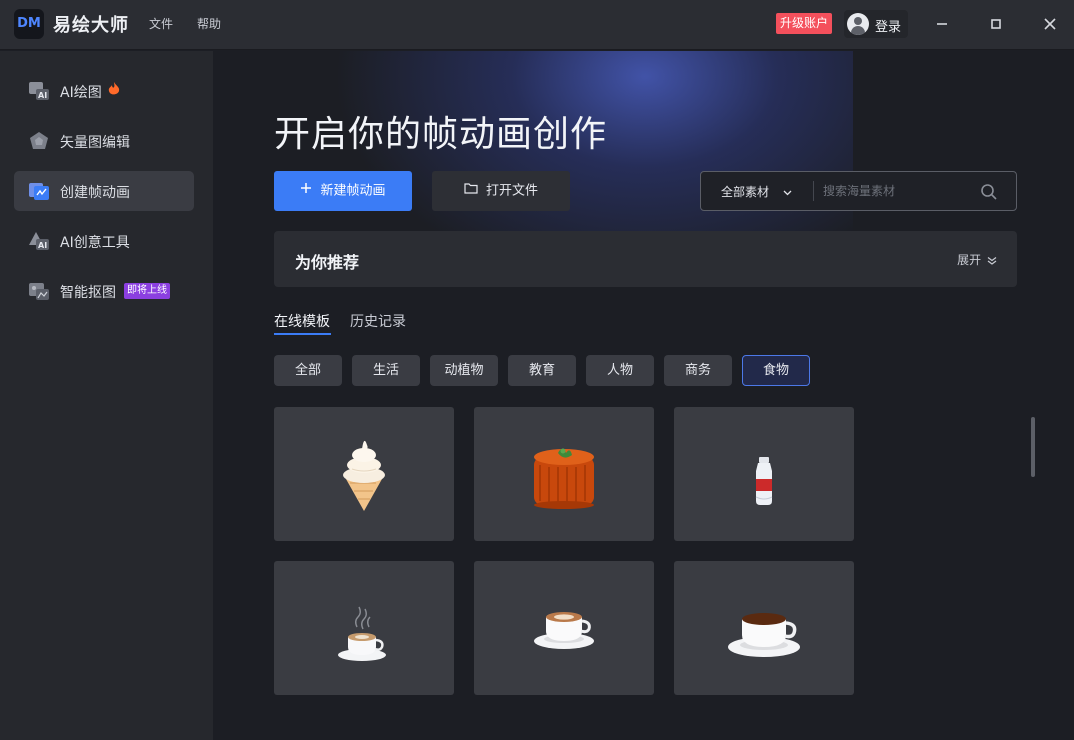 This screenshot has width=1074, height=740. What do you see at coordinates (302, 321) in the screenshot?
I see `tab-online-templates: 在线模板` at bounding box center [302, 321].